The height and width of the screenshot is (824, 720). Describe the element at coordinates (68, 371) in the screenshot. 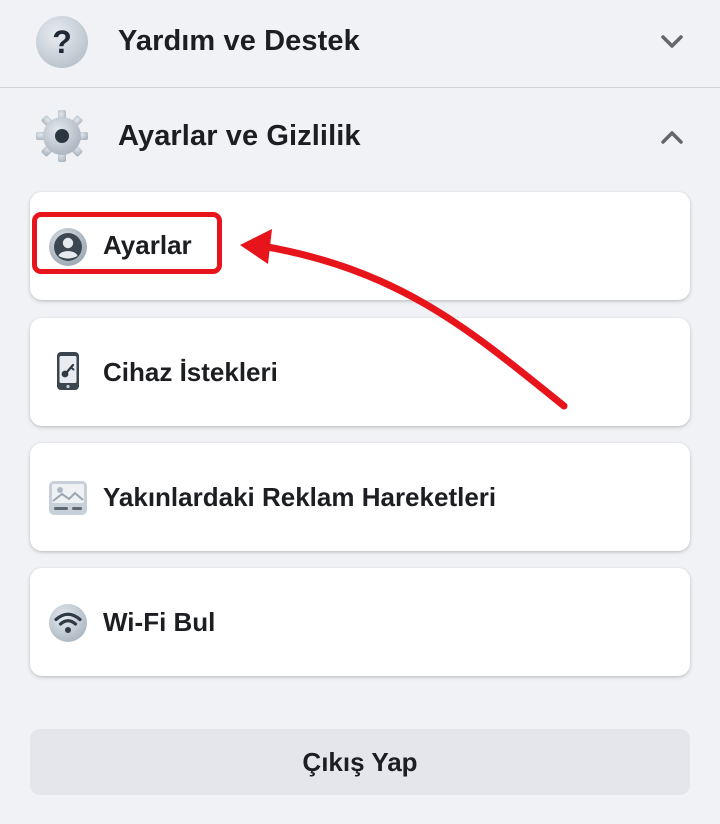

I see `device-key-icon` at that location.